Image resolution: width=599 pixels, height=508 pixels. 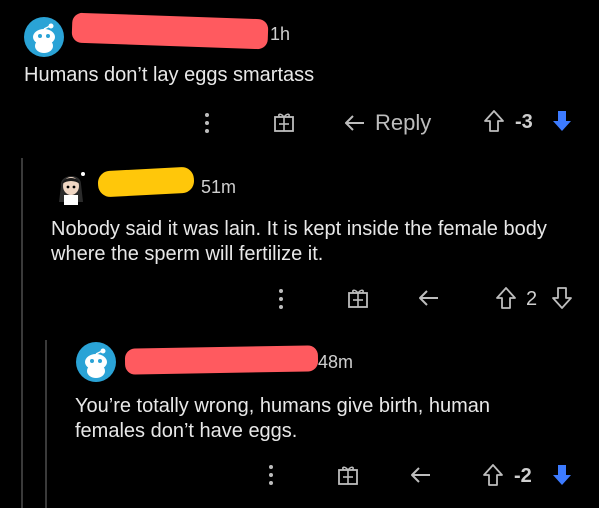 I want to click on reply-button: Reply, so click(x=387, y=123).